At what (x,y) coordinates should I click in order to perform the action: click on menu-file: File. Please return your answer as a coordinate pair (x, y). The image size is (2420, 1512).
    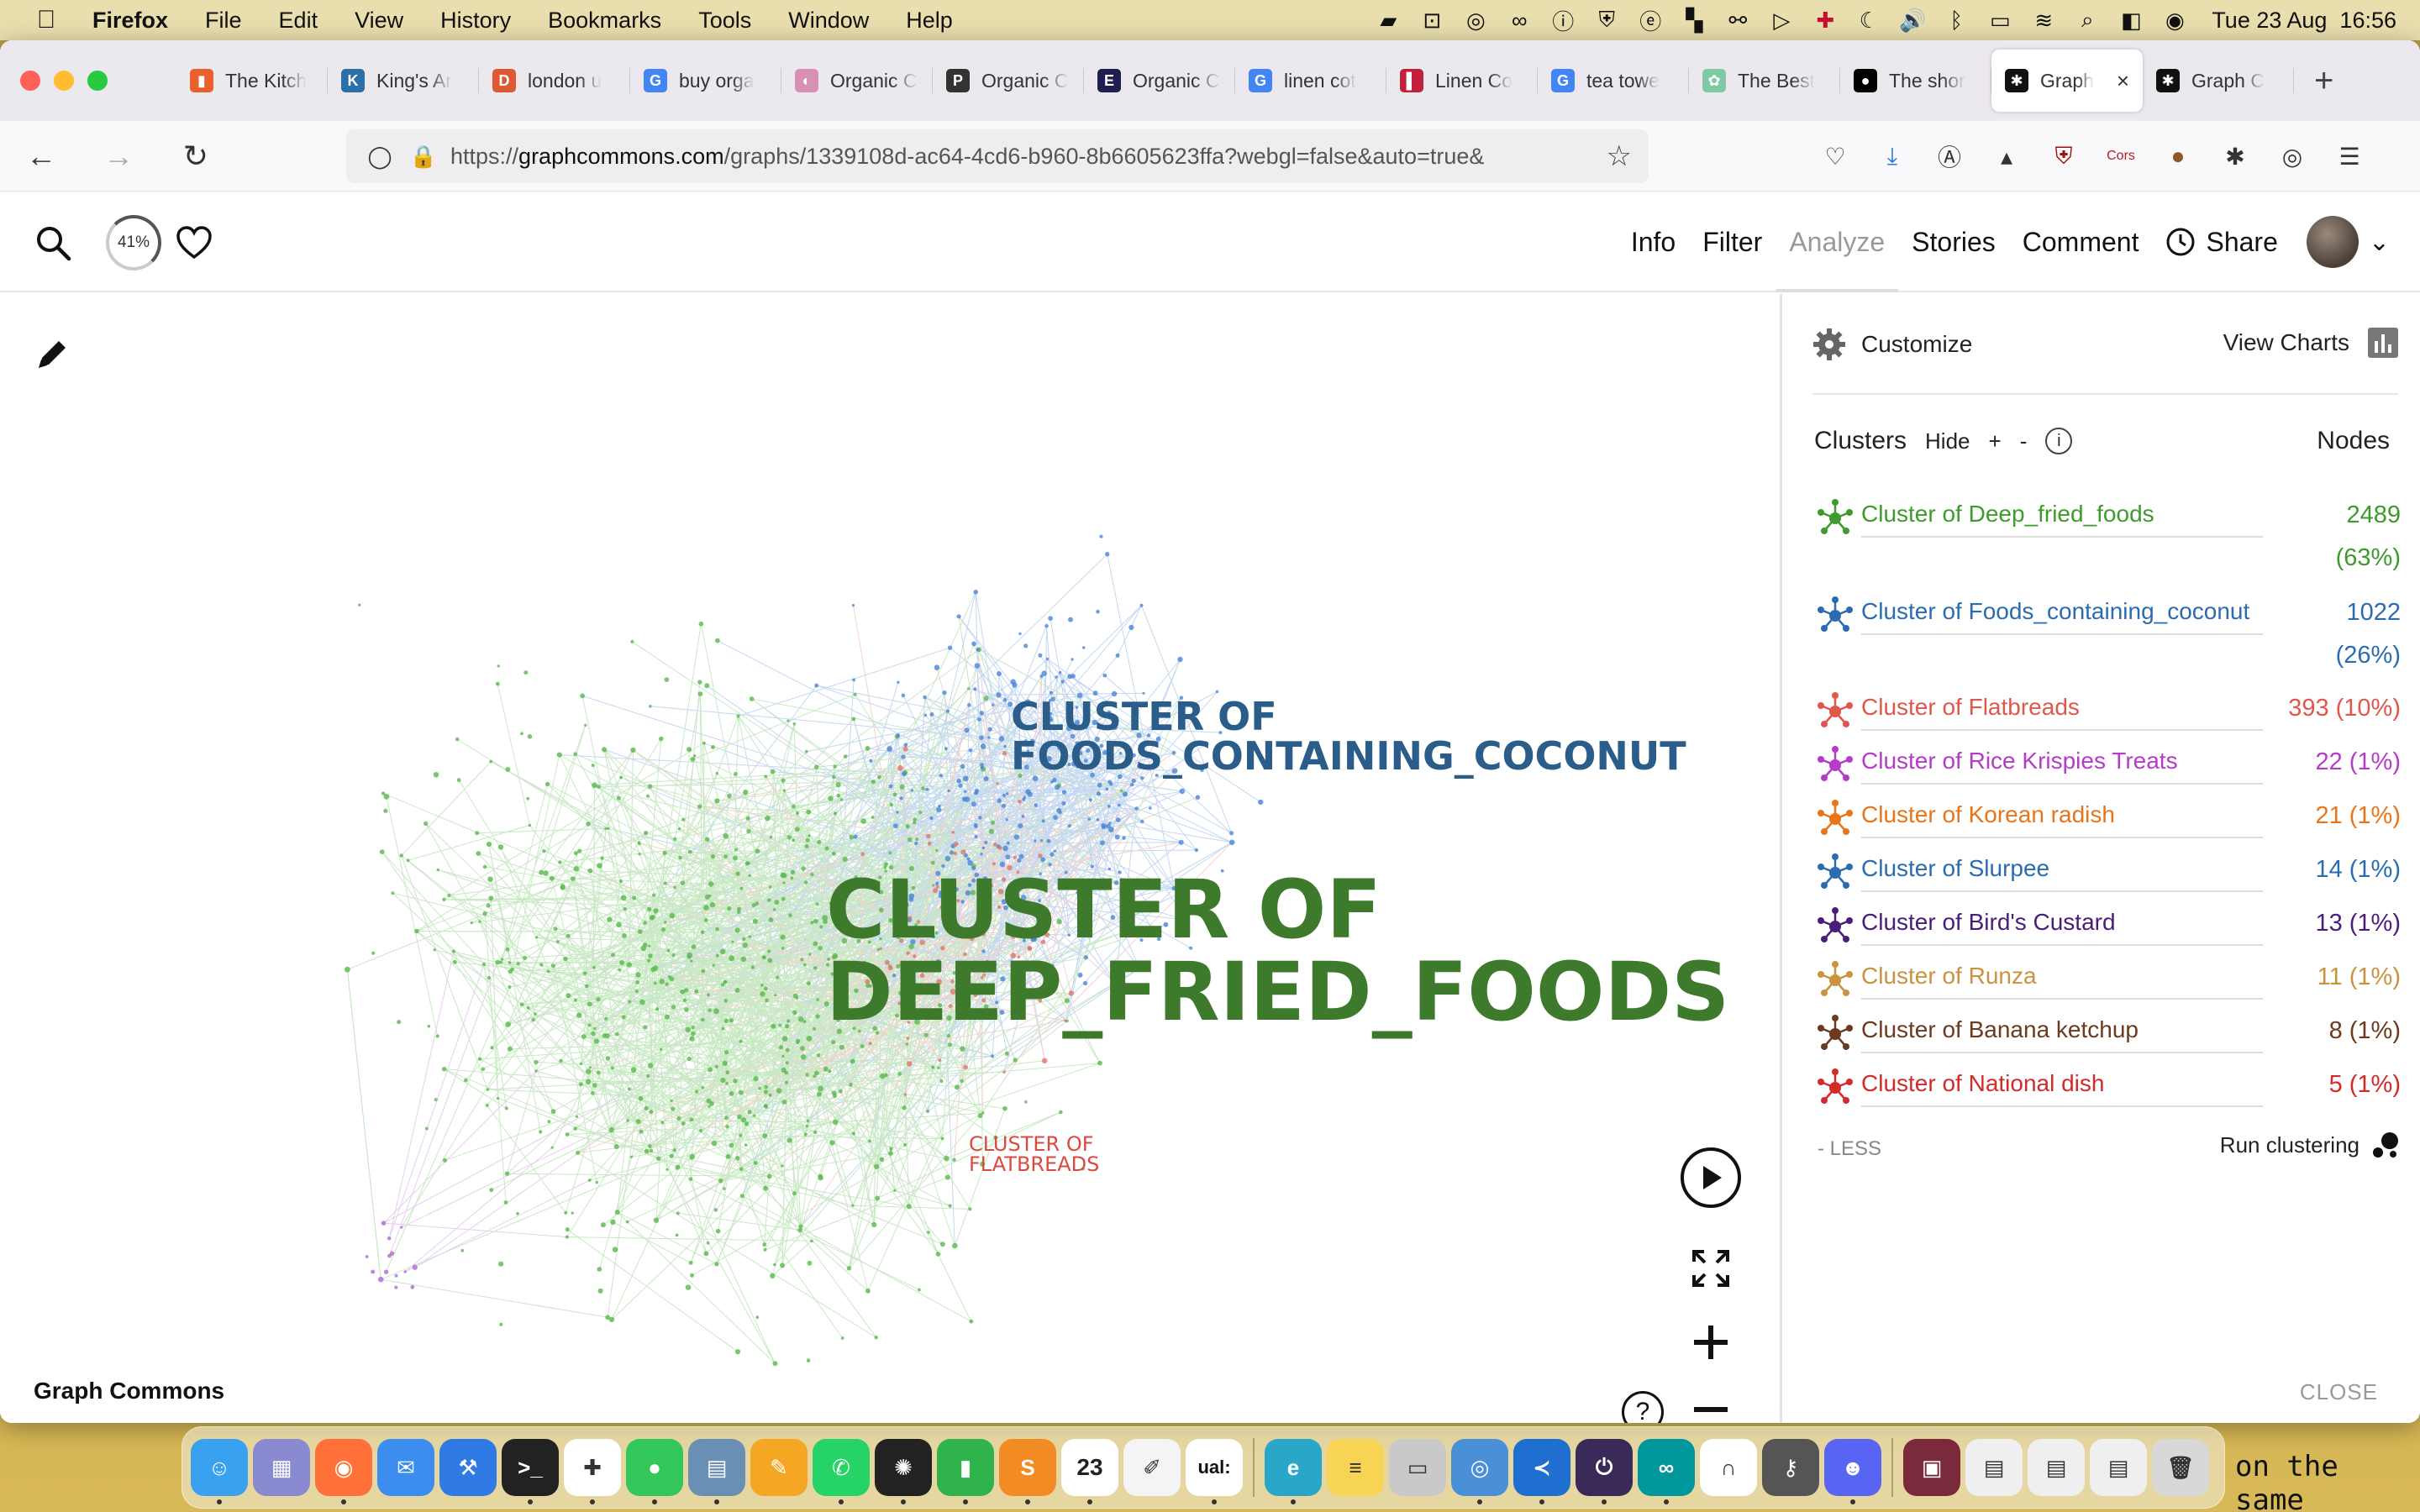
    Looking at the image, I should click on (224, 21).